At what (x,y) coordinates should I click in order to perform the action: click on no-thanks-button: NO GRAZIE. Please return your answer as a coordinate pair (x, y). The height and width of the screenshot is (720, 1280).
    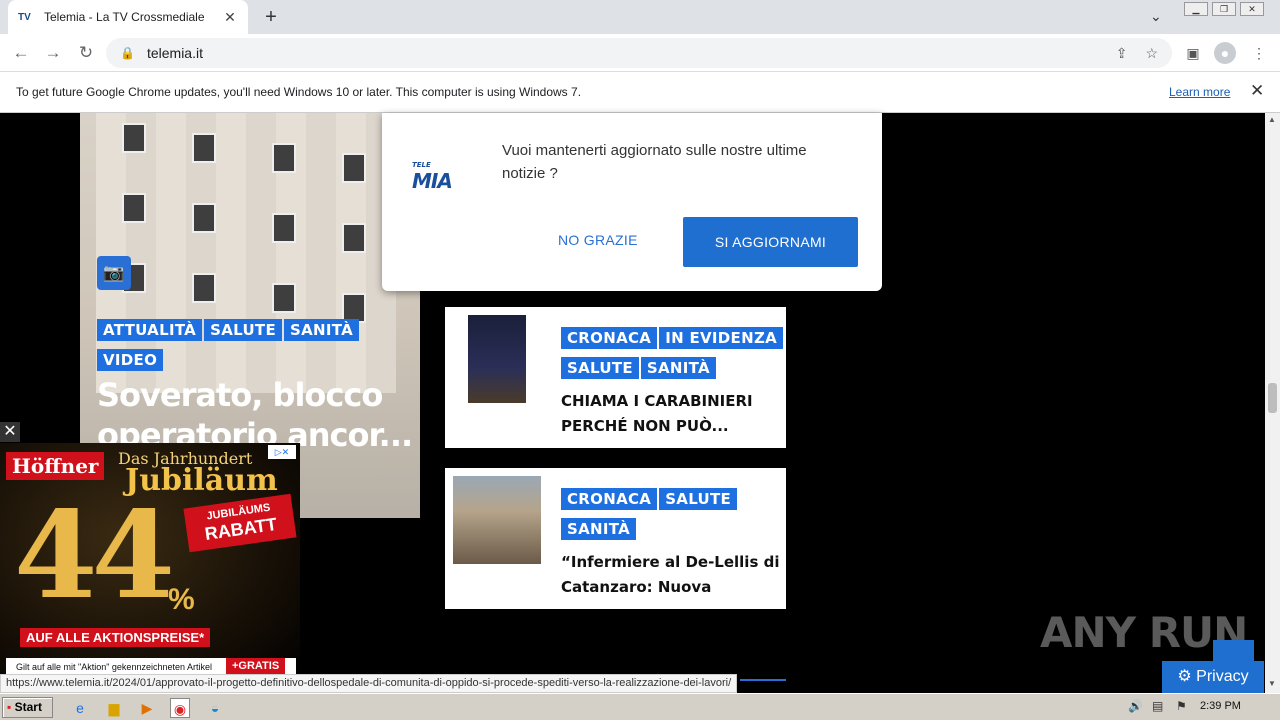
    Looking at the image, I should click on (598, 240).